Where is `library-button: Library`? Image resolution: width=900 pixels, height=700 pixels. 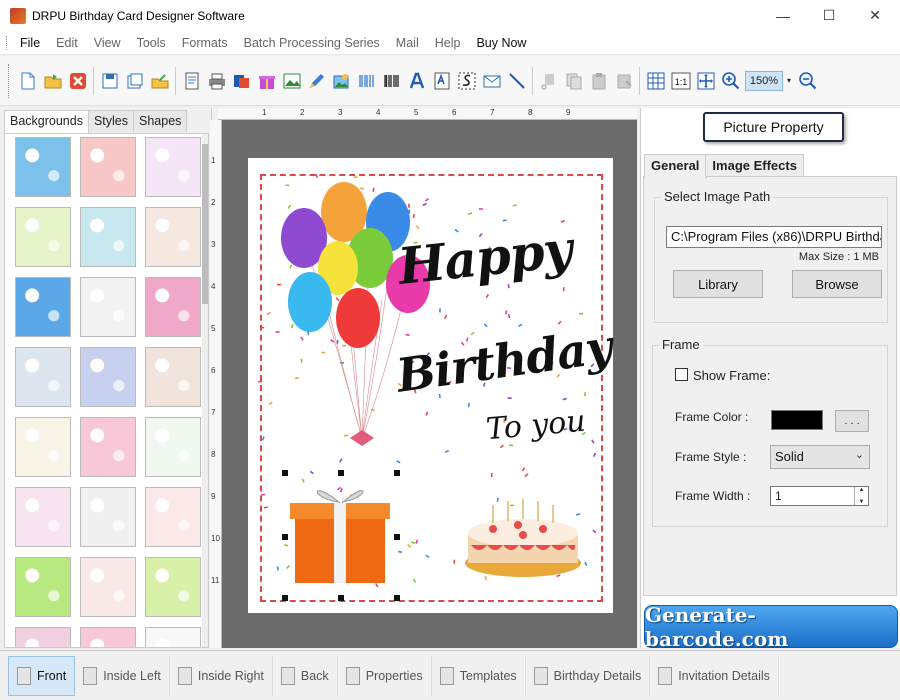
library-button: Library is located at coordinates (718, 284).